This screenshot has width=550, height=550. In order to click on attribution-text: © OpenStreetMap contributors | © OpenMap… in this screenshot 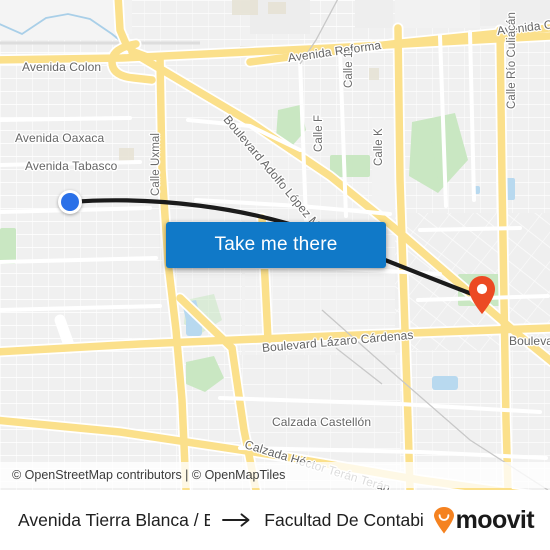, I will do `click(149, 475)`.